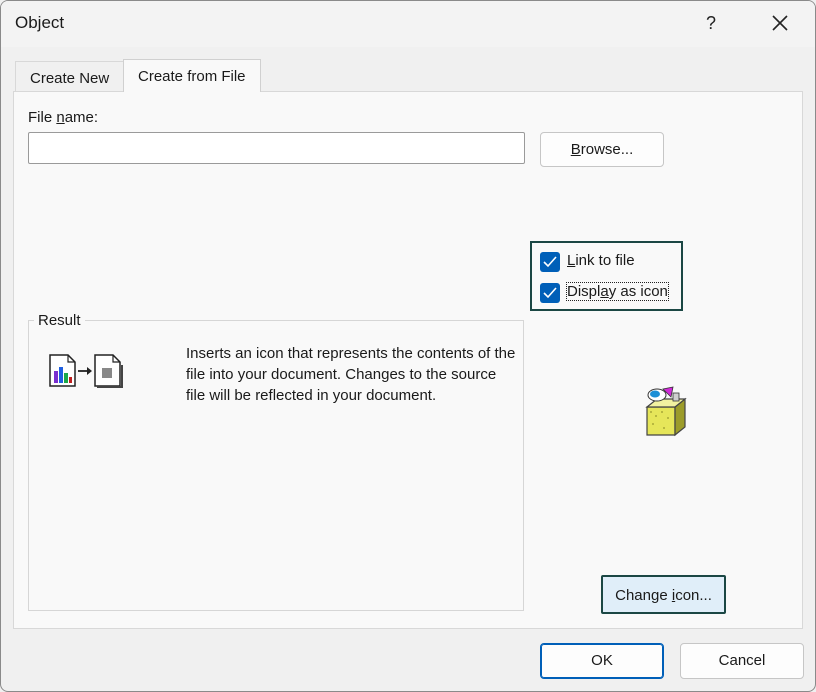  What do you see at coordinates (59, 320) in the screenshot?
I see `result-label: Result` at bounding box center [59, 320].